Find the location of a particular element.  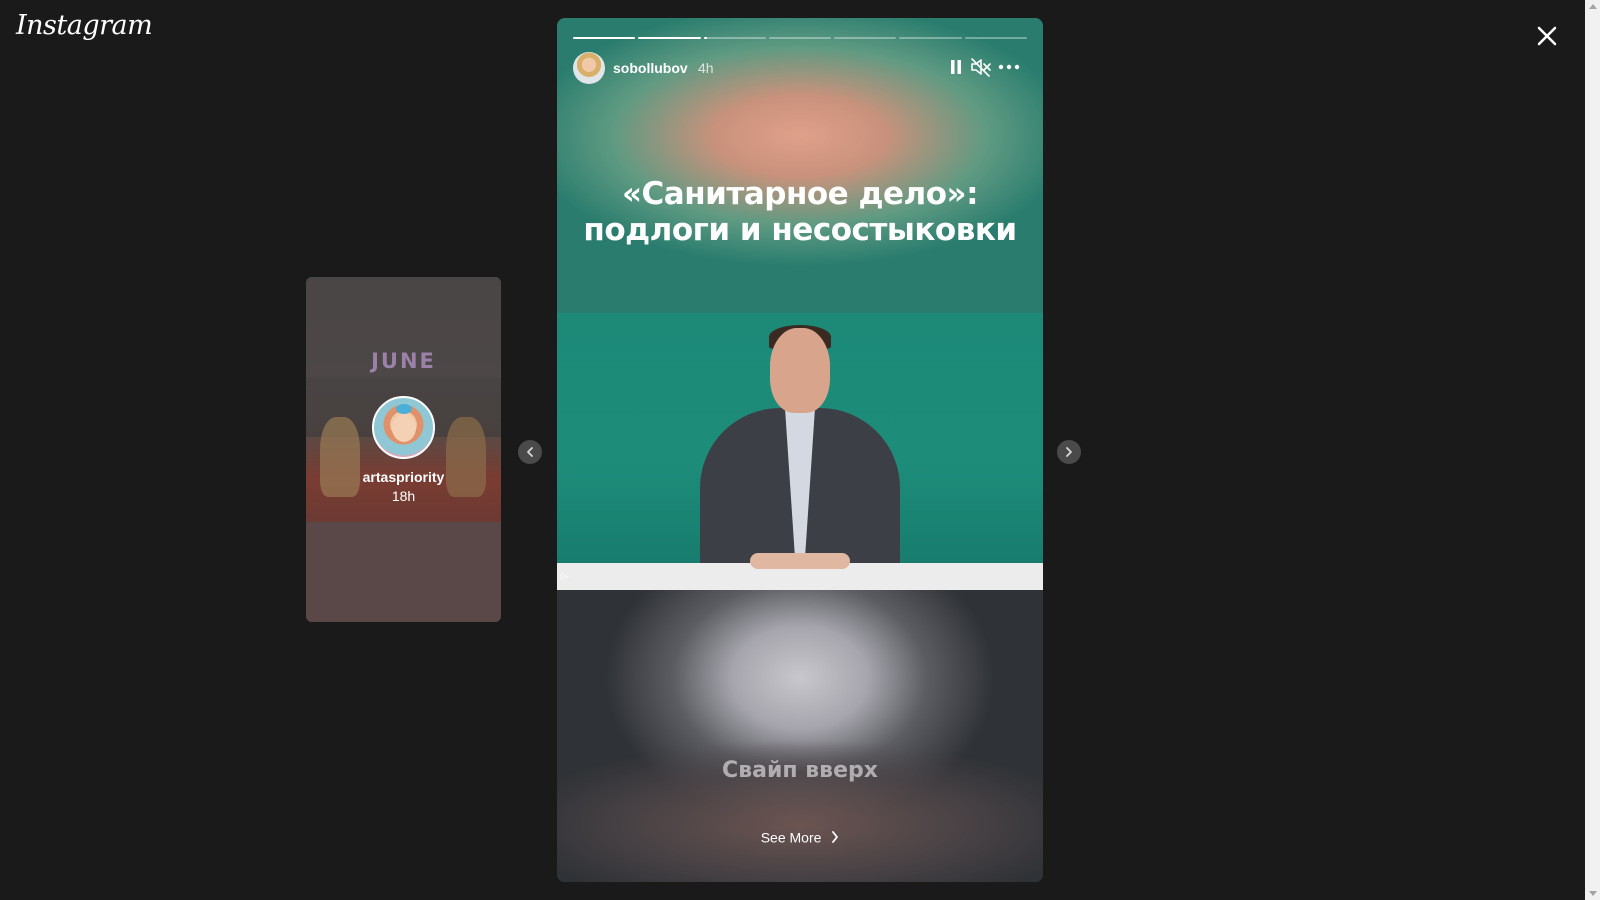

previous-story-card: JUNE artaspriority 18h is located at coordinates (403, 449).